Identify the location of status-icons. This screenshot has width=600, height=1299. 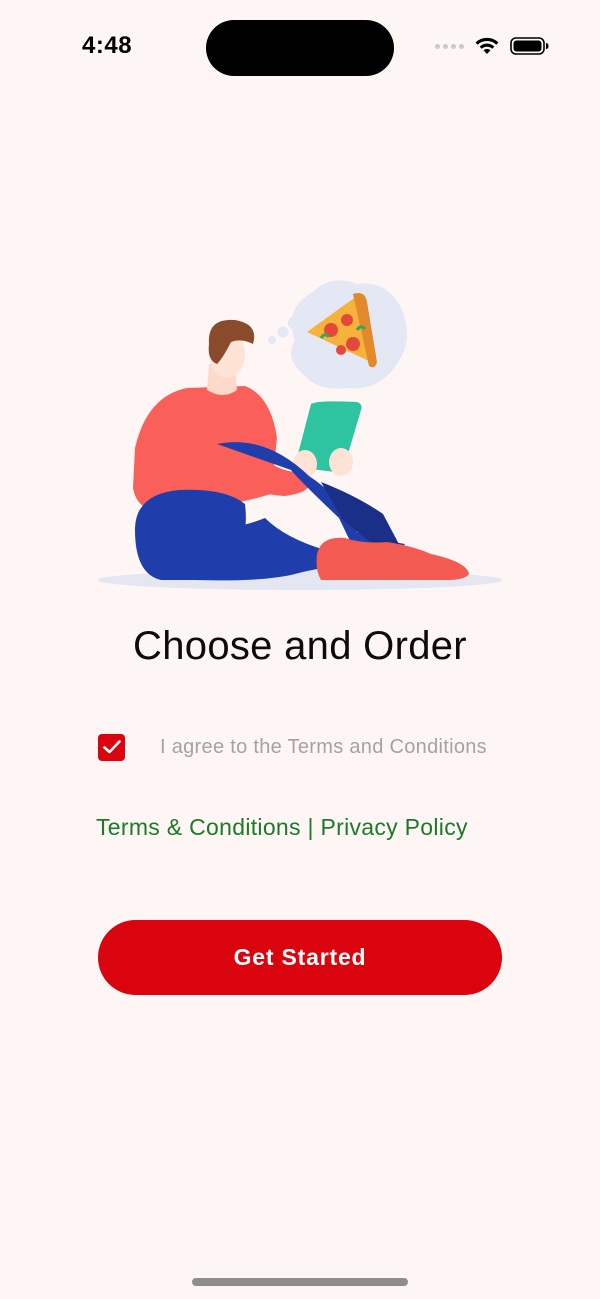
(492, 46).